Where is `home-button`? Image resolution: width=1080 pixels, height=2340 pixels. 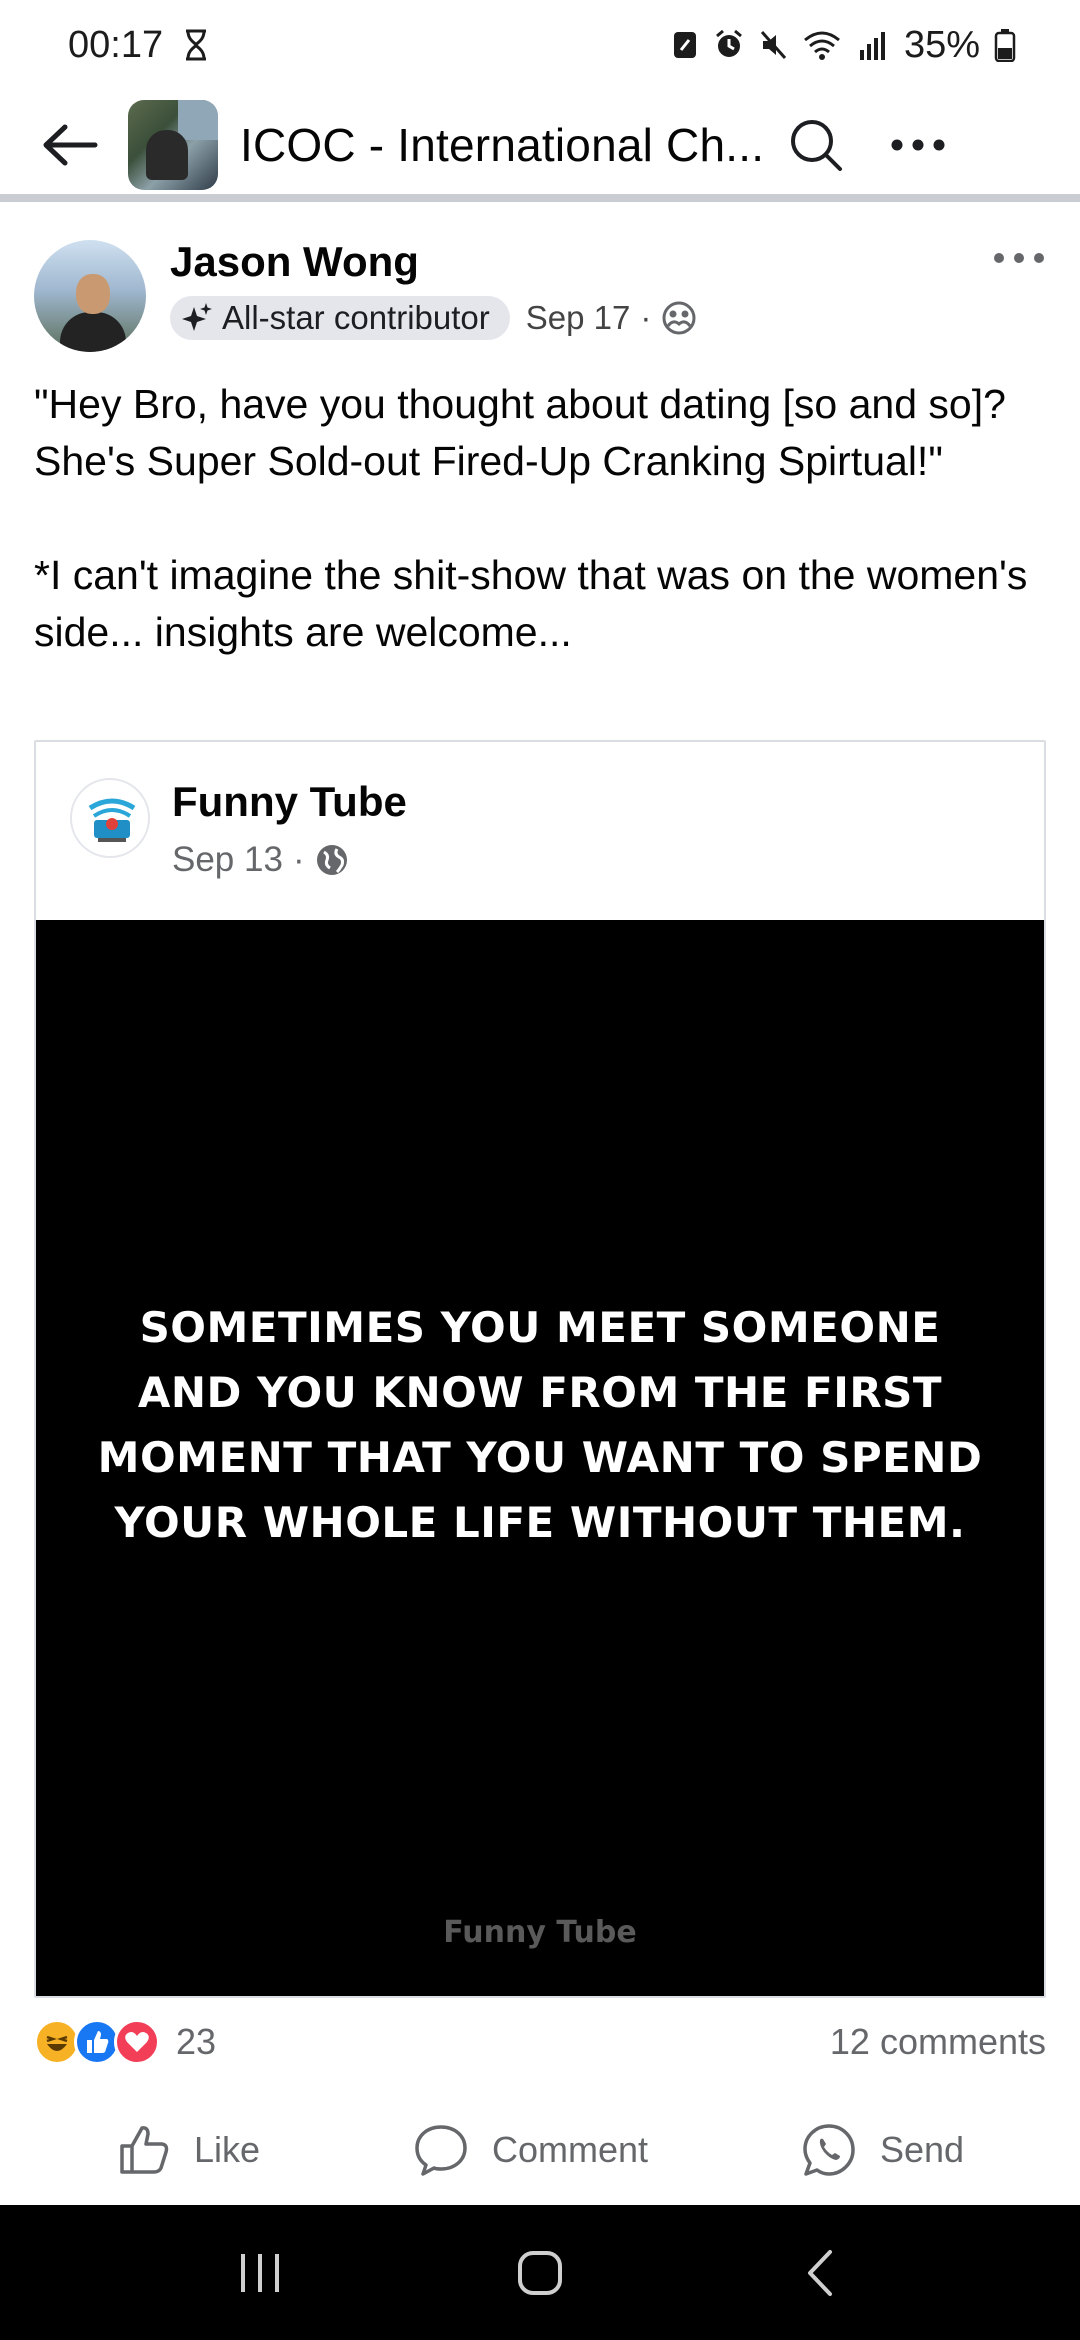 home-button is located at coordinates (540, 2273).